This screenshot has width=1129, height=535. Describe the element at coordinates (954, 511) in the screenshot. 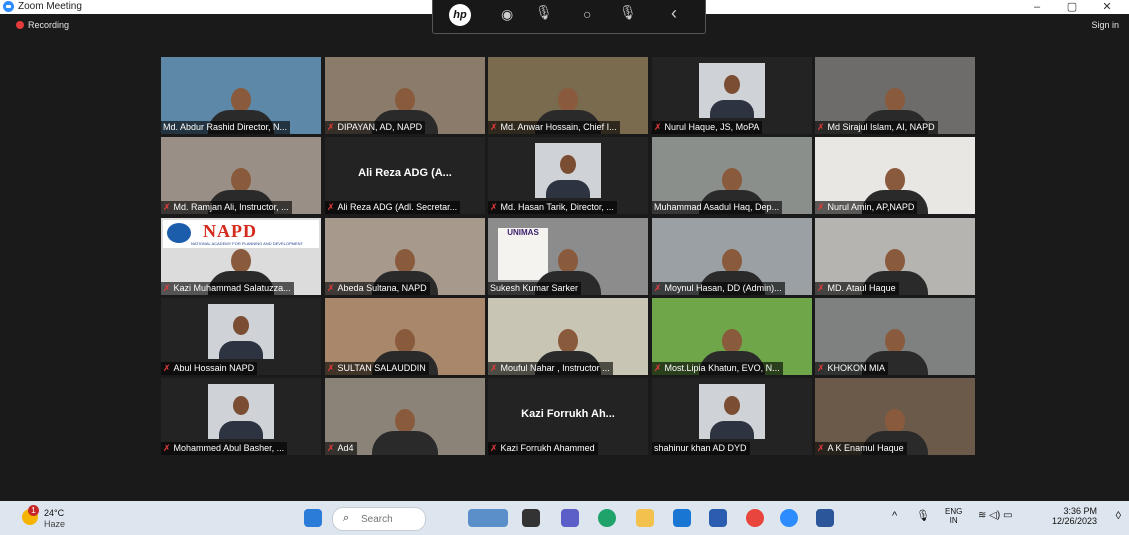

I see `lang-code: ENG` at that location.